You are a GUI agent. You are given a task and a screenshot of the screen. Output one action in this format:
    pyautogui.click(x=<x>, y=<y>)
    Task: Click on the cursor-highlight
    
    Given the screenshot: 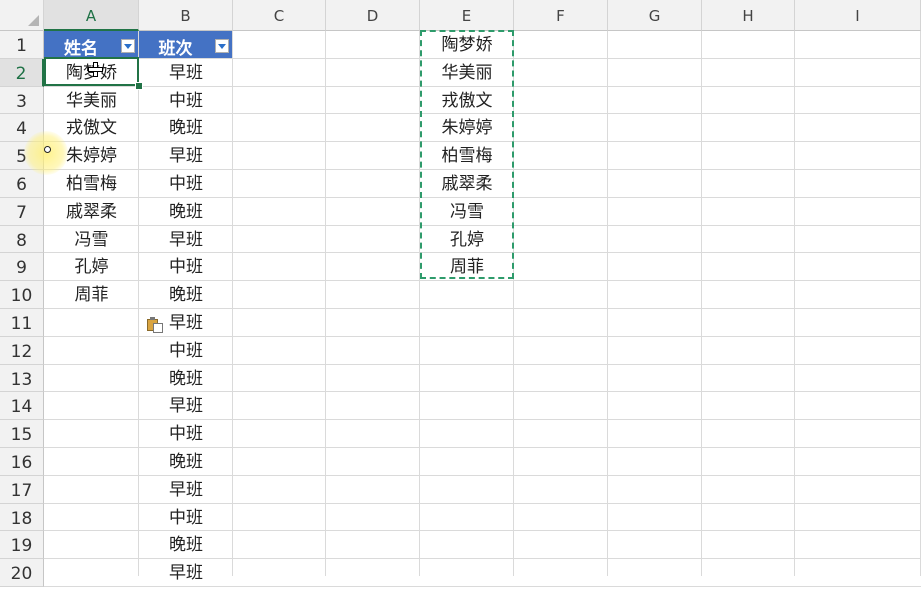 What is the action you would take?
    pyautogui.click(x=46, y=153)
    